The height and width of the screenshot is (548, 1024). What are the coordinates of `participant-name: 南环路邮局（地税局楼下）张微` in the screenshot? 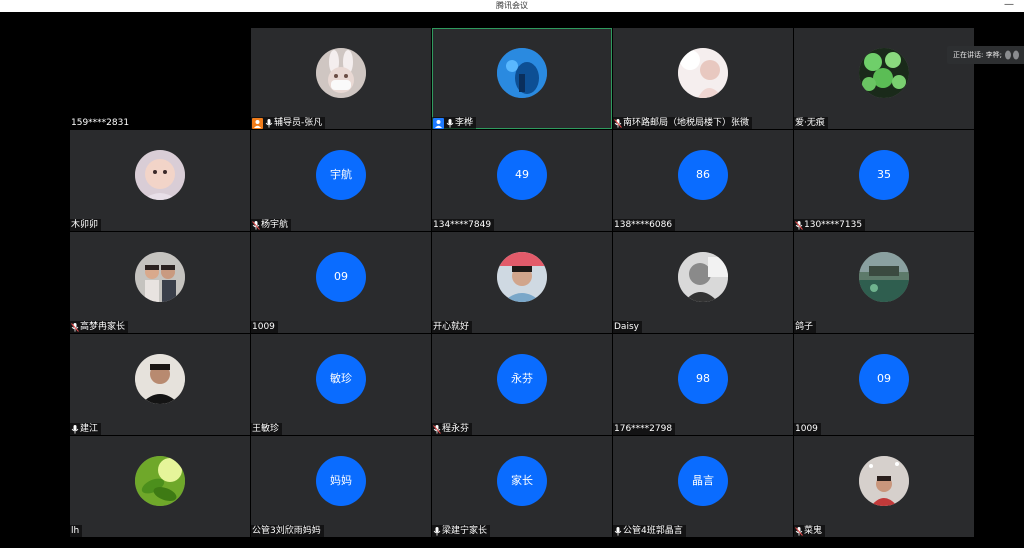 It's located at (686, 123).